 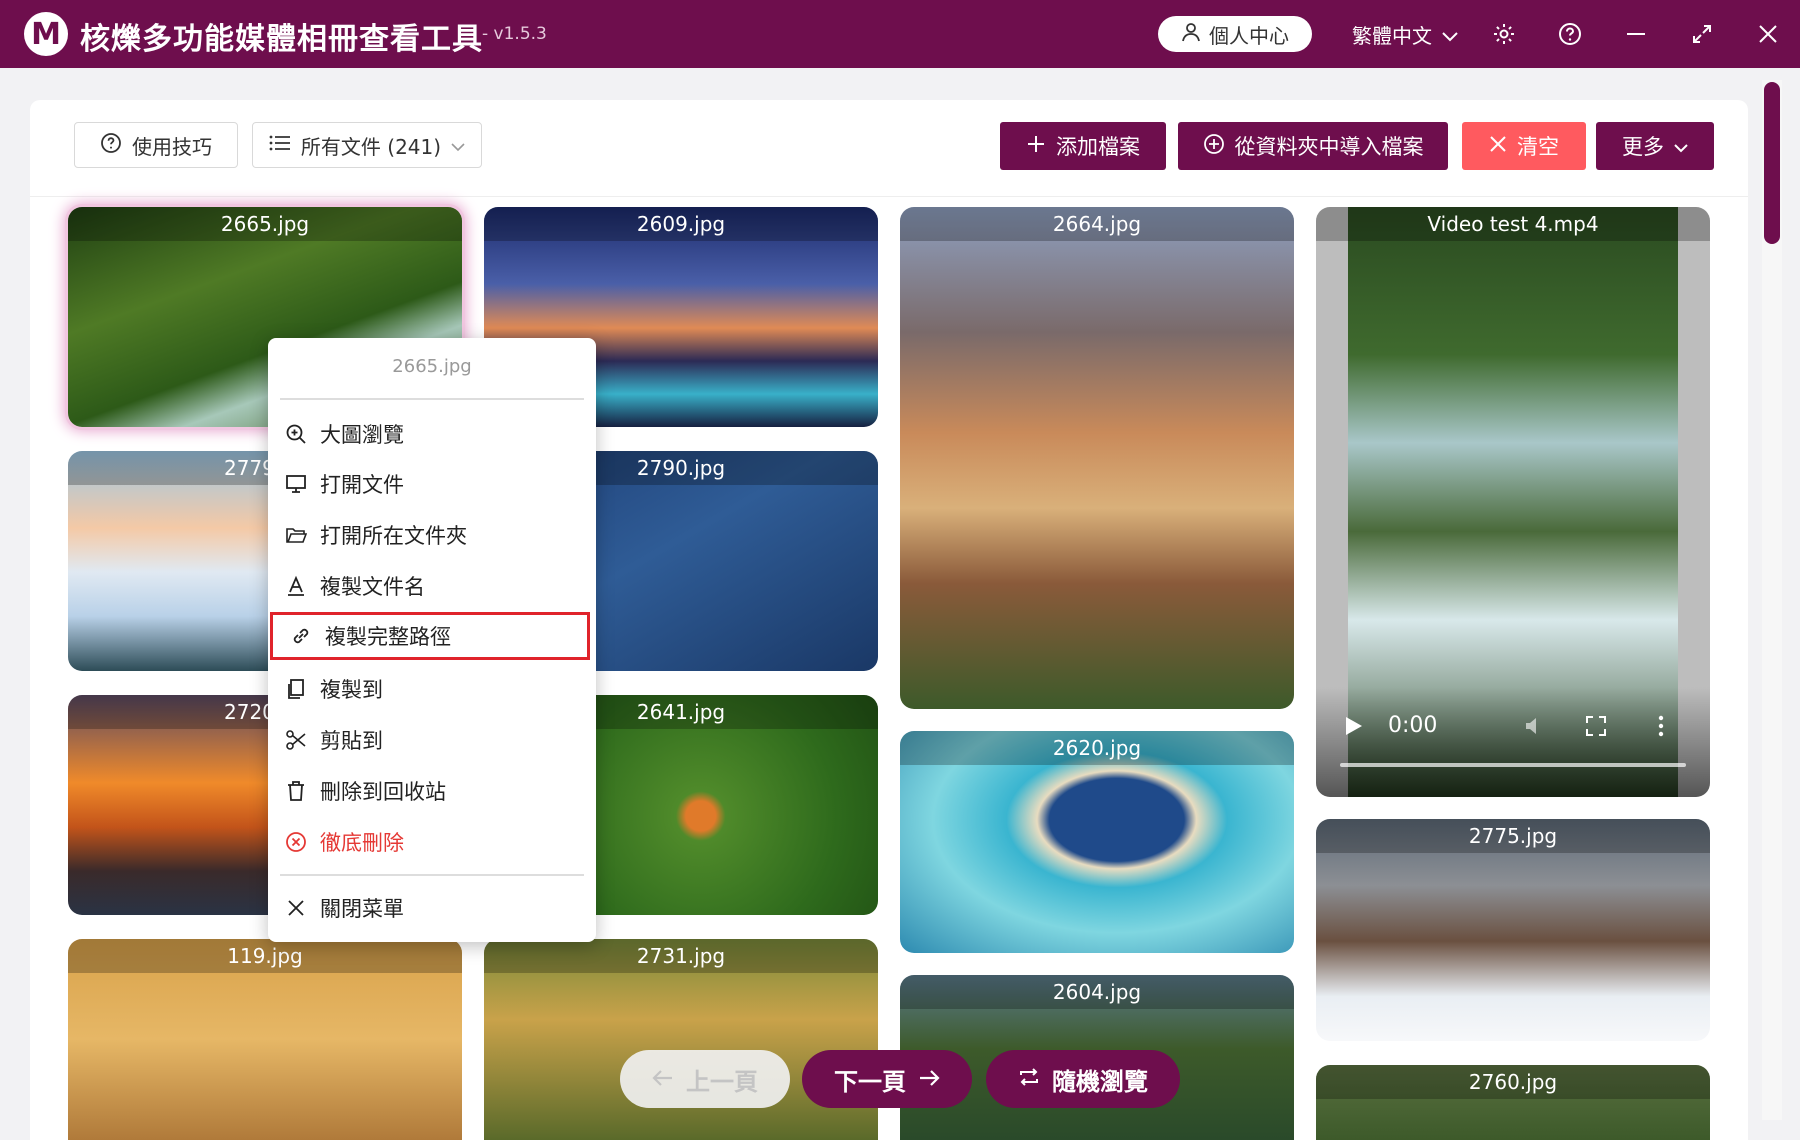 I want to click on media-tile: 2775.jpg, so click(x=1513, y=930).